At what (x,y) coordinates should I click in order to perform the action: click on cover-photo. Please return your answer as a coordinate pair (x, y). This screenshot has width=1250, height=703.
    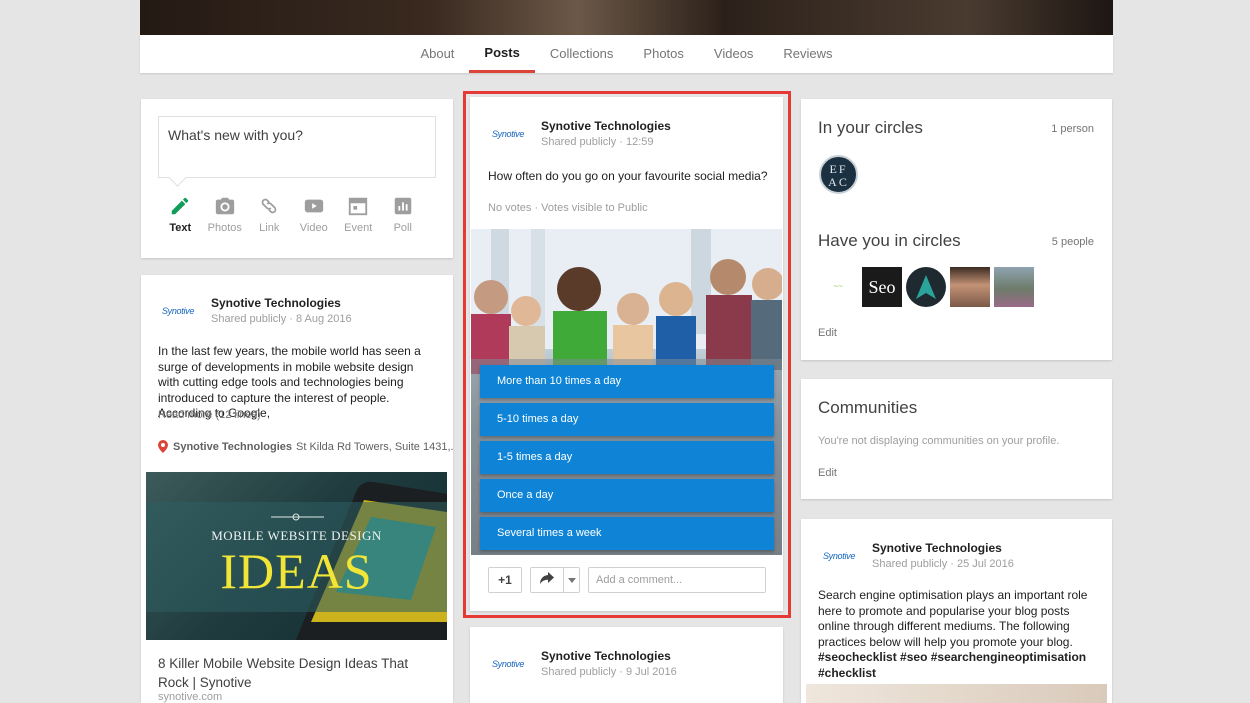
    Looking at the image, I should click on (626, 17).